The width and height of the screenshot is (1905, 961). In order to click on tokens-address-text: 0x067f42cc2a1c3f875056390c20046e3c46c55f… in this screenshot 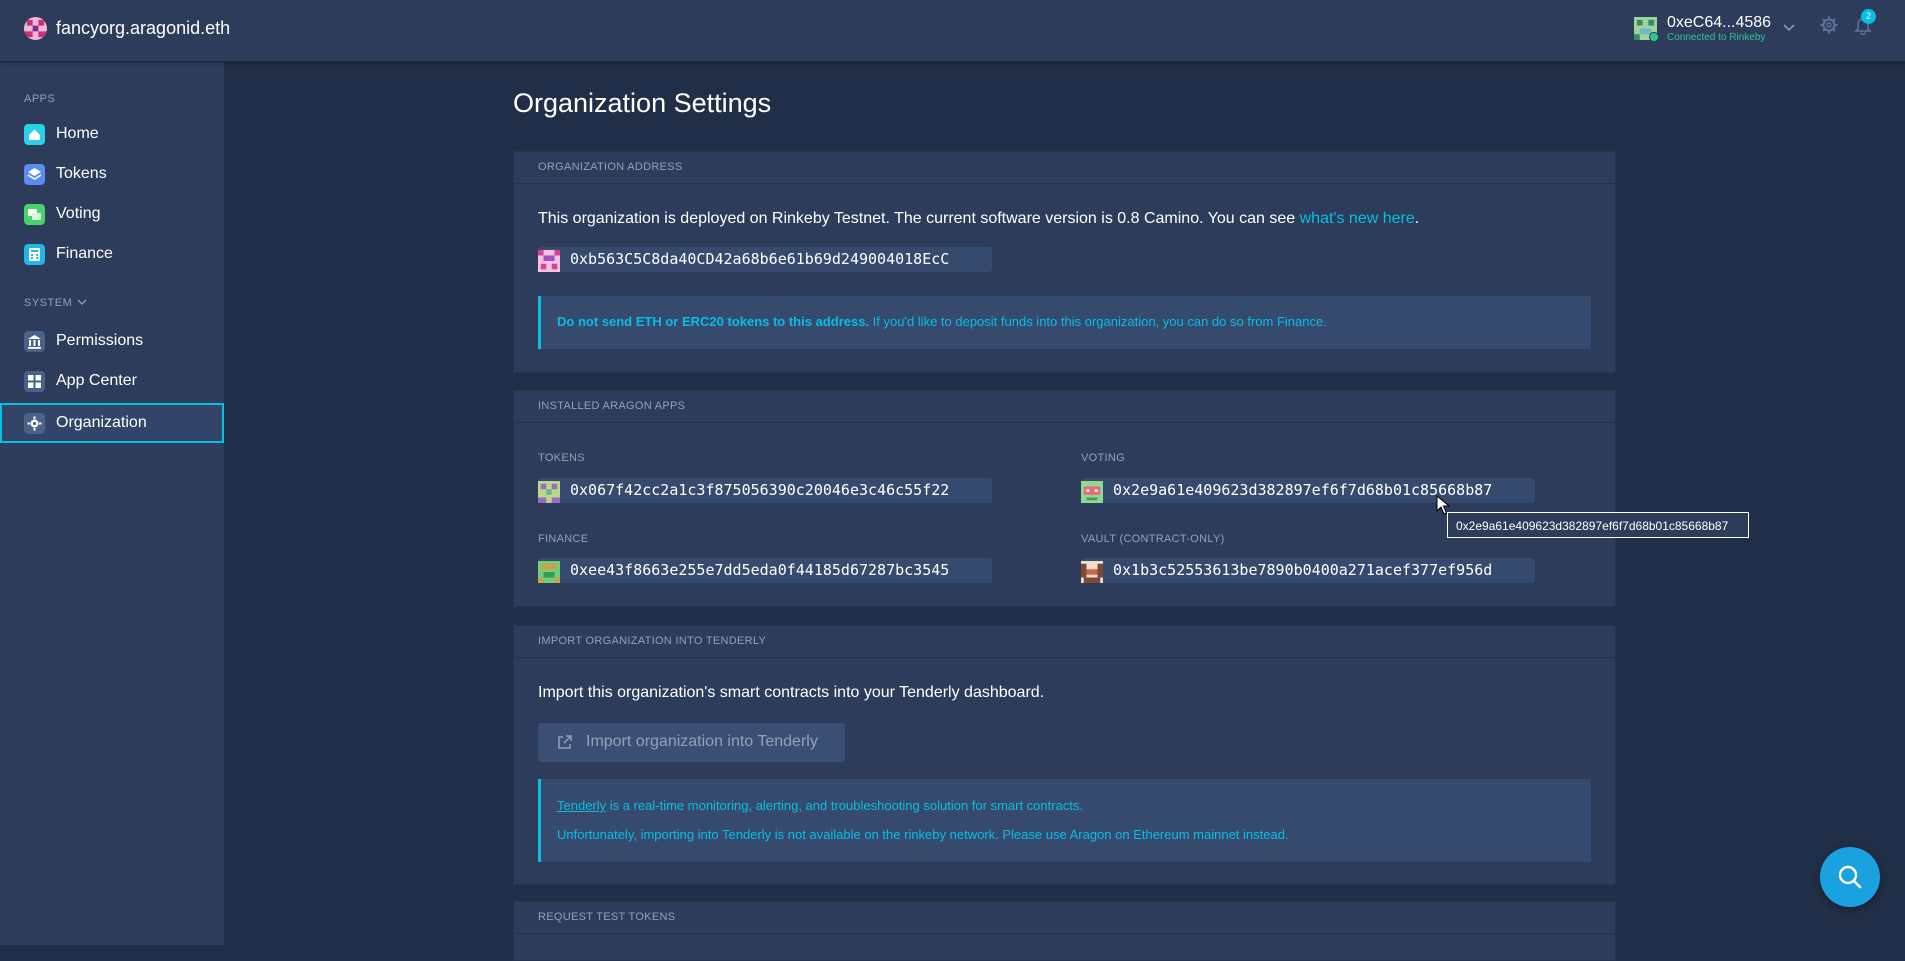, I will do `click(760, 490)`.